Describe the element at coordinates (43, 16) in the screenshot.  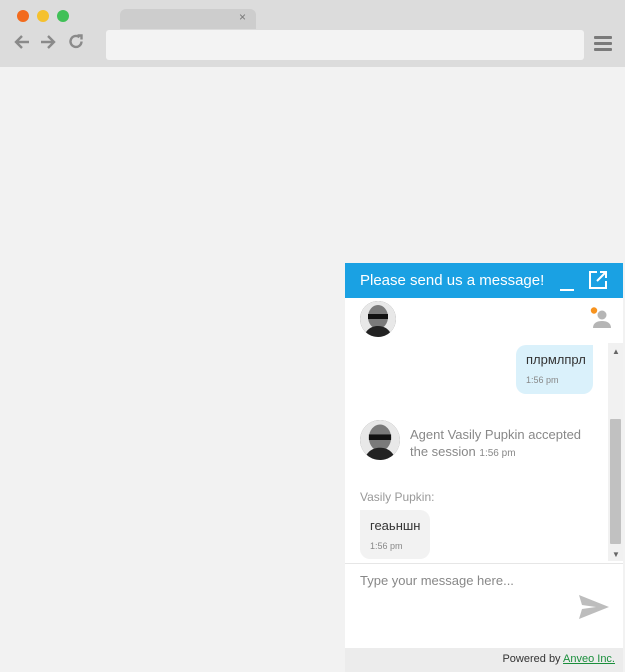
I see `window-minimize-dot` at that location.